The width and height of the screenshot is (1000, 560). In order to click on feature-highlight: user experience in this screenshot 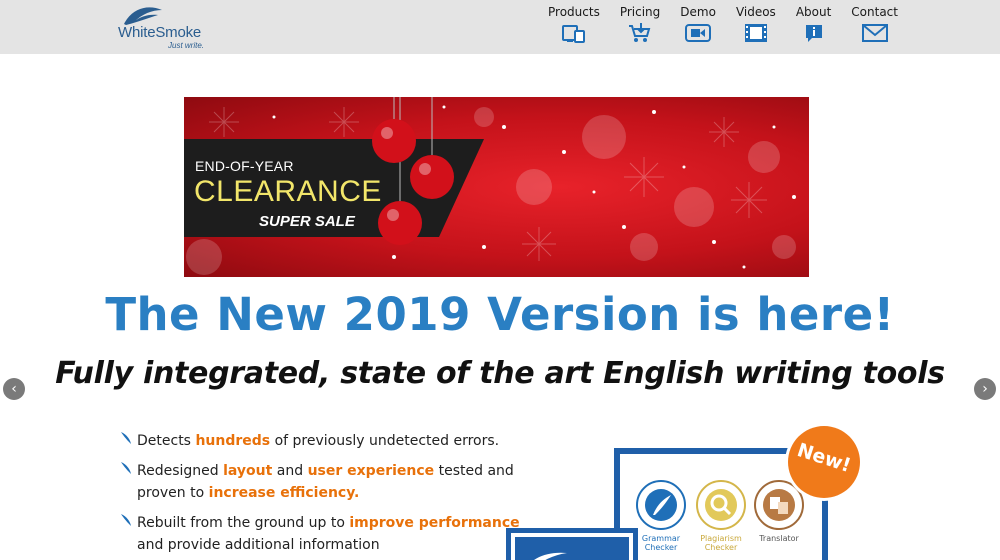, I will do `click(371, 471)`.